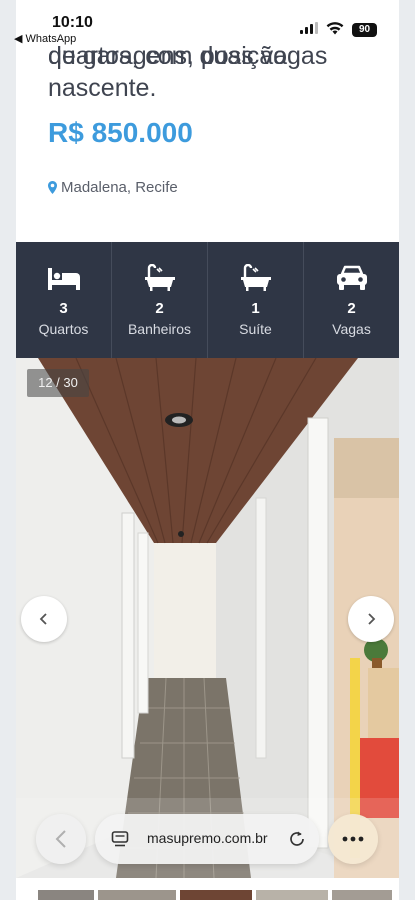 Image resolution: width=415 pixels, height=900 pixels. Describe the element at coordinates (168, 56) in the screenshot. I see `listing-title-line-2: de garagens, posição` at that location.